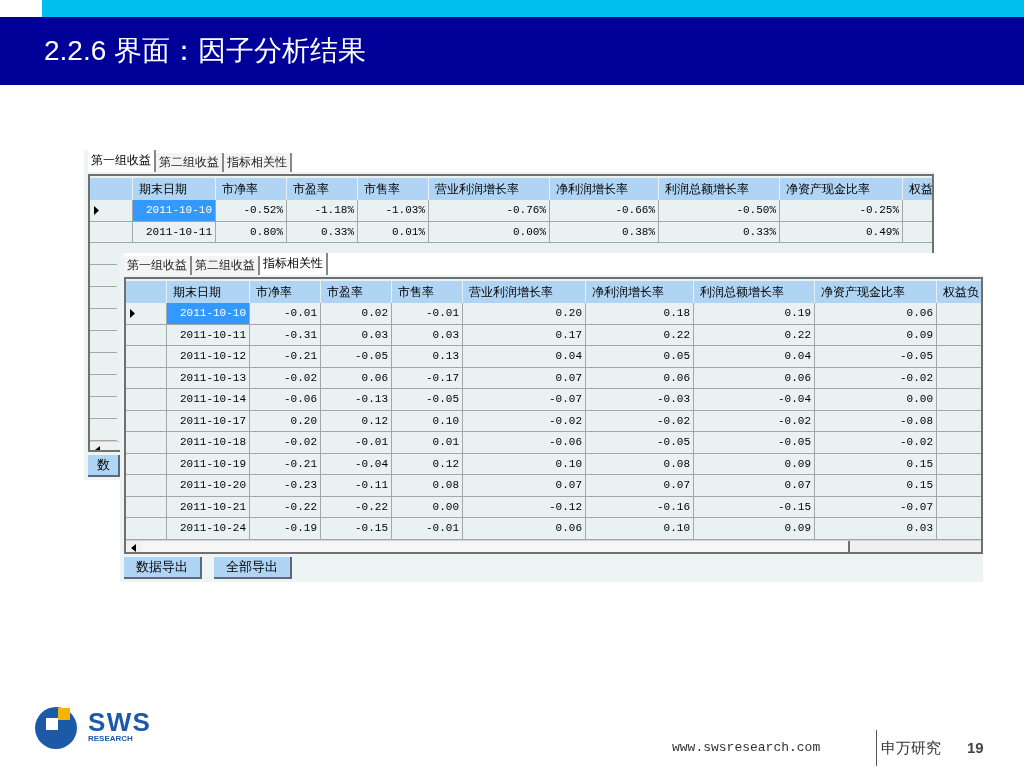  What do you see at coordinates (208, 443) in the screenshot?
I see `table-cell: 2011-10-18` at bounding box center [208, 443].